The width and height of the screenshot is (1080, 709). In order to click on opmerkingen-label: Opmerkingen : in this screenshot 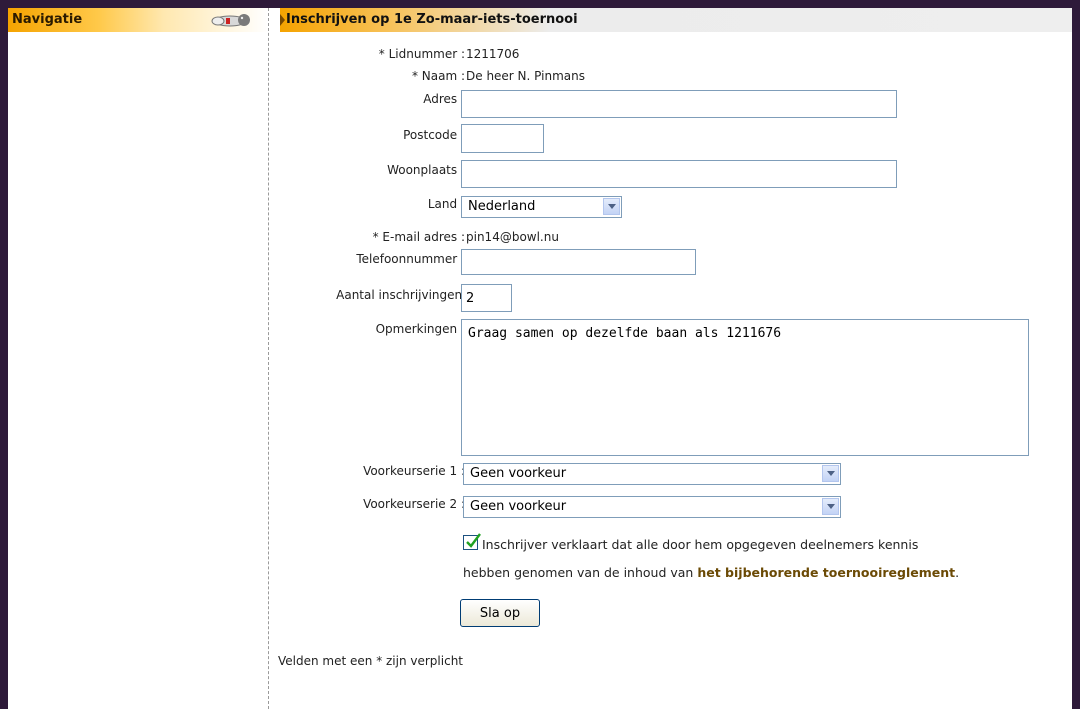, I will do `click(420, 329)`.